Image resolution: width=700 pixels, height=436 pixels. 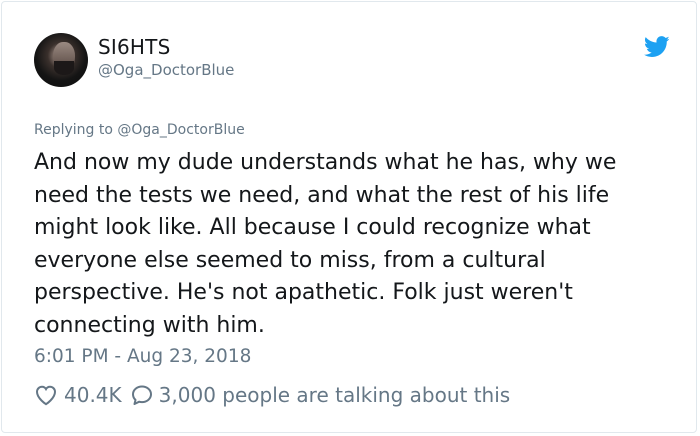 What do you see at coordinates (93, 395) in the screenshot?
I see `like-count: 40.4K` at bounding box center [93, 395].